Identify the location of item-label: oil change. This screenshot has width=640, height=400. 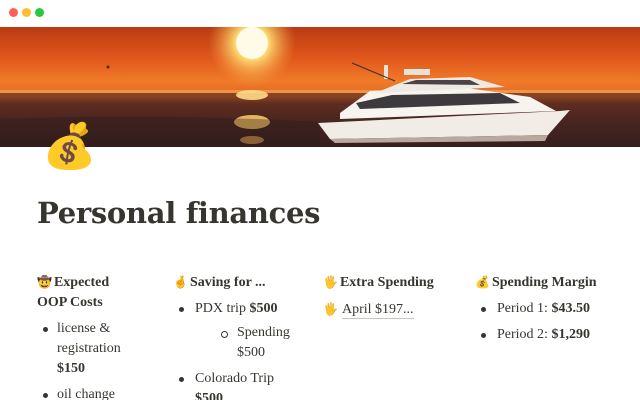
(86, 393).